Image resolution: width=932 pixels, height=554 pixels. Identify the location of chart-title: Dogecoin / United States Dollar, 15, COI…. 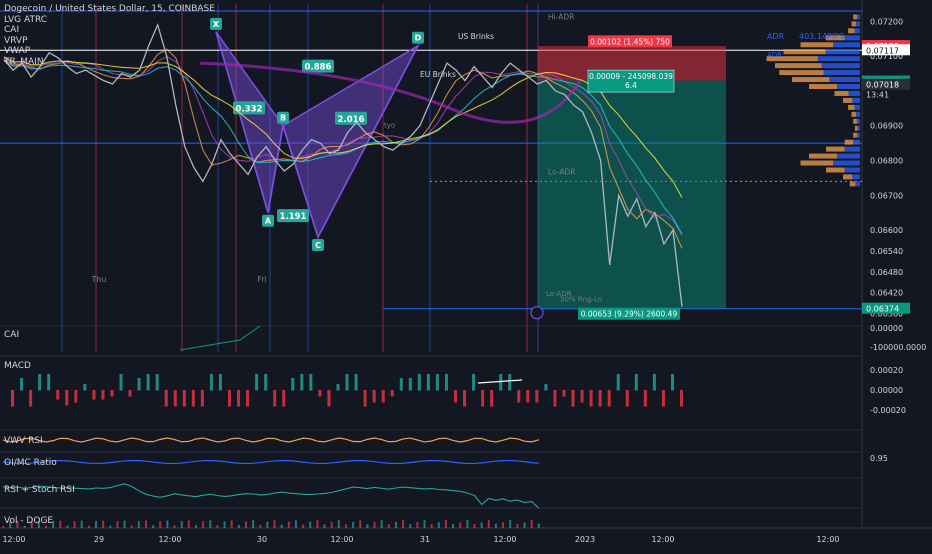
(109, 9).